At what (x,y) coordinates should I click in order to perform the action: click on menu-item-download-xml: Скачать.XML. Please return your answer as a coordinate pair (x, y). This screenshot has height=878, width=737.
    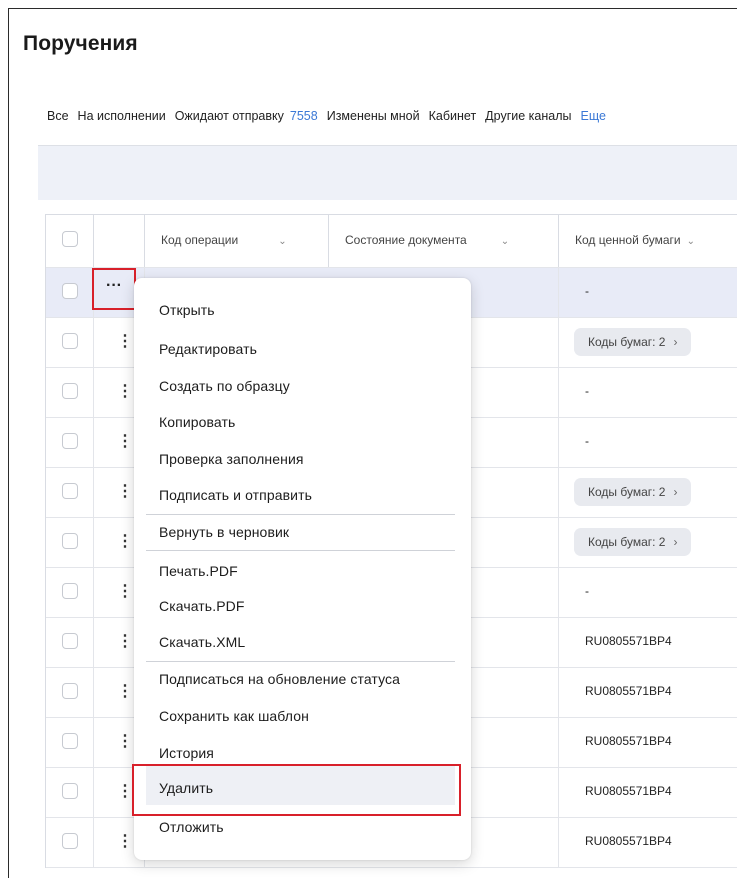
    Looking at the image, I should click on (202, 642).